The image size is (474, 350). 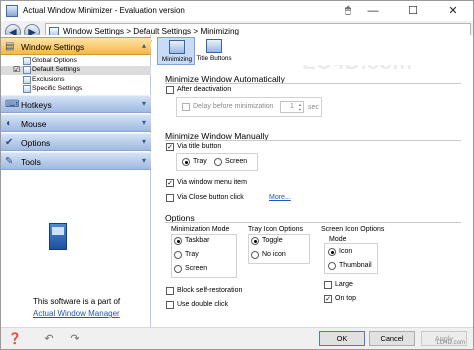 I want to click on keyboard-icon: ⌨, so click(x=12, y=104).